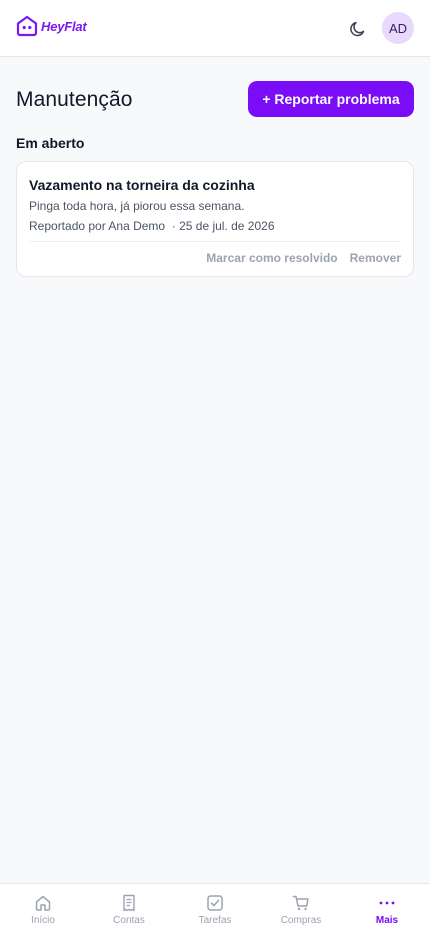 This screenshot has height=932, width=430. I want to click on app-header: HeyFlat AD, so click(215, 28).